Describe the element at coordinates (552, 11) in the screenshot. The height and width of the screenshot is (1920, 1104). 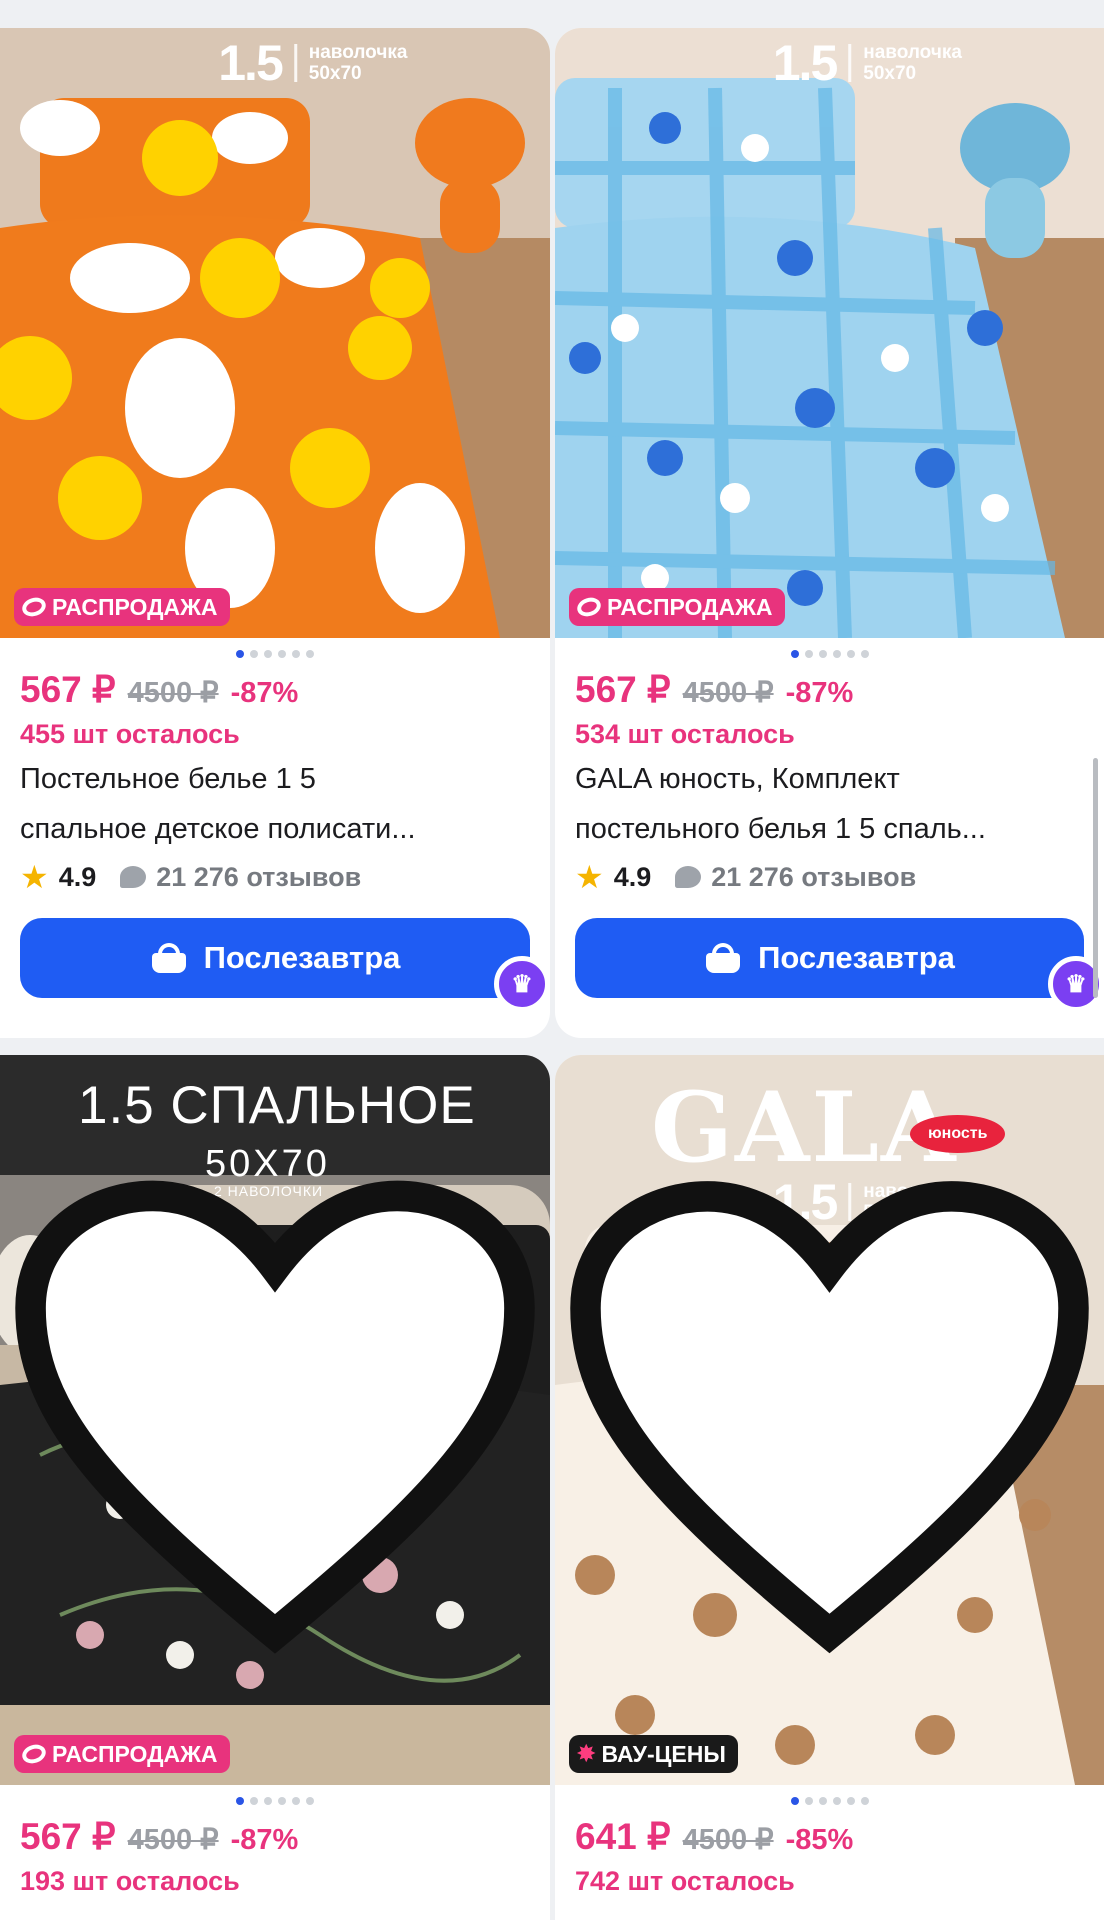
I see `top-strip` at that location.